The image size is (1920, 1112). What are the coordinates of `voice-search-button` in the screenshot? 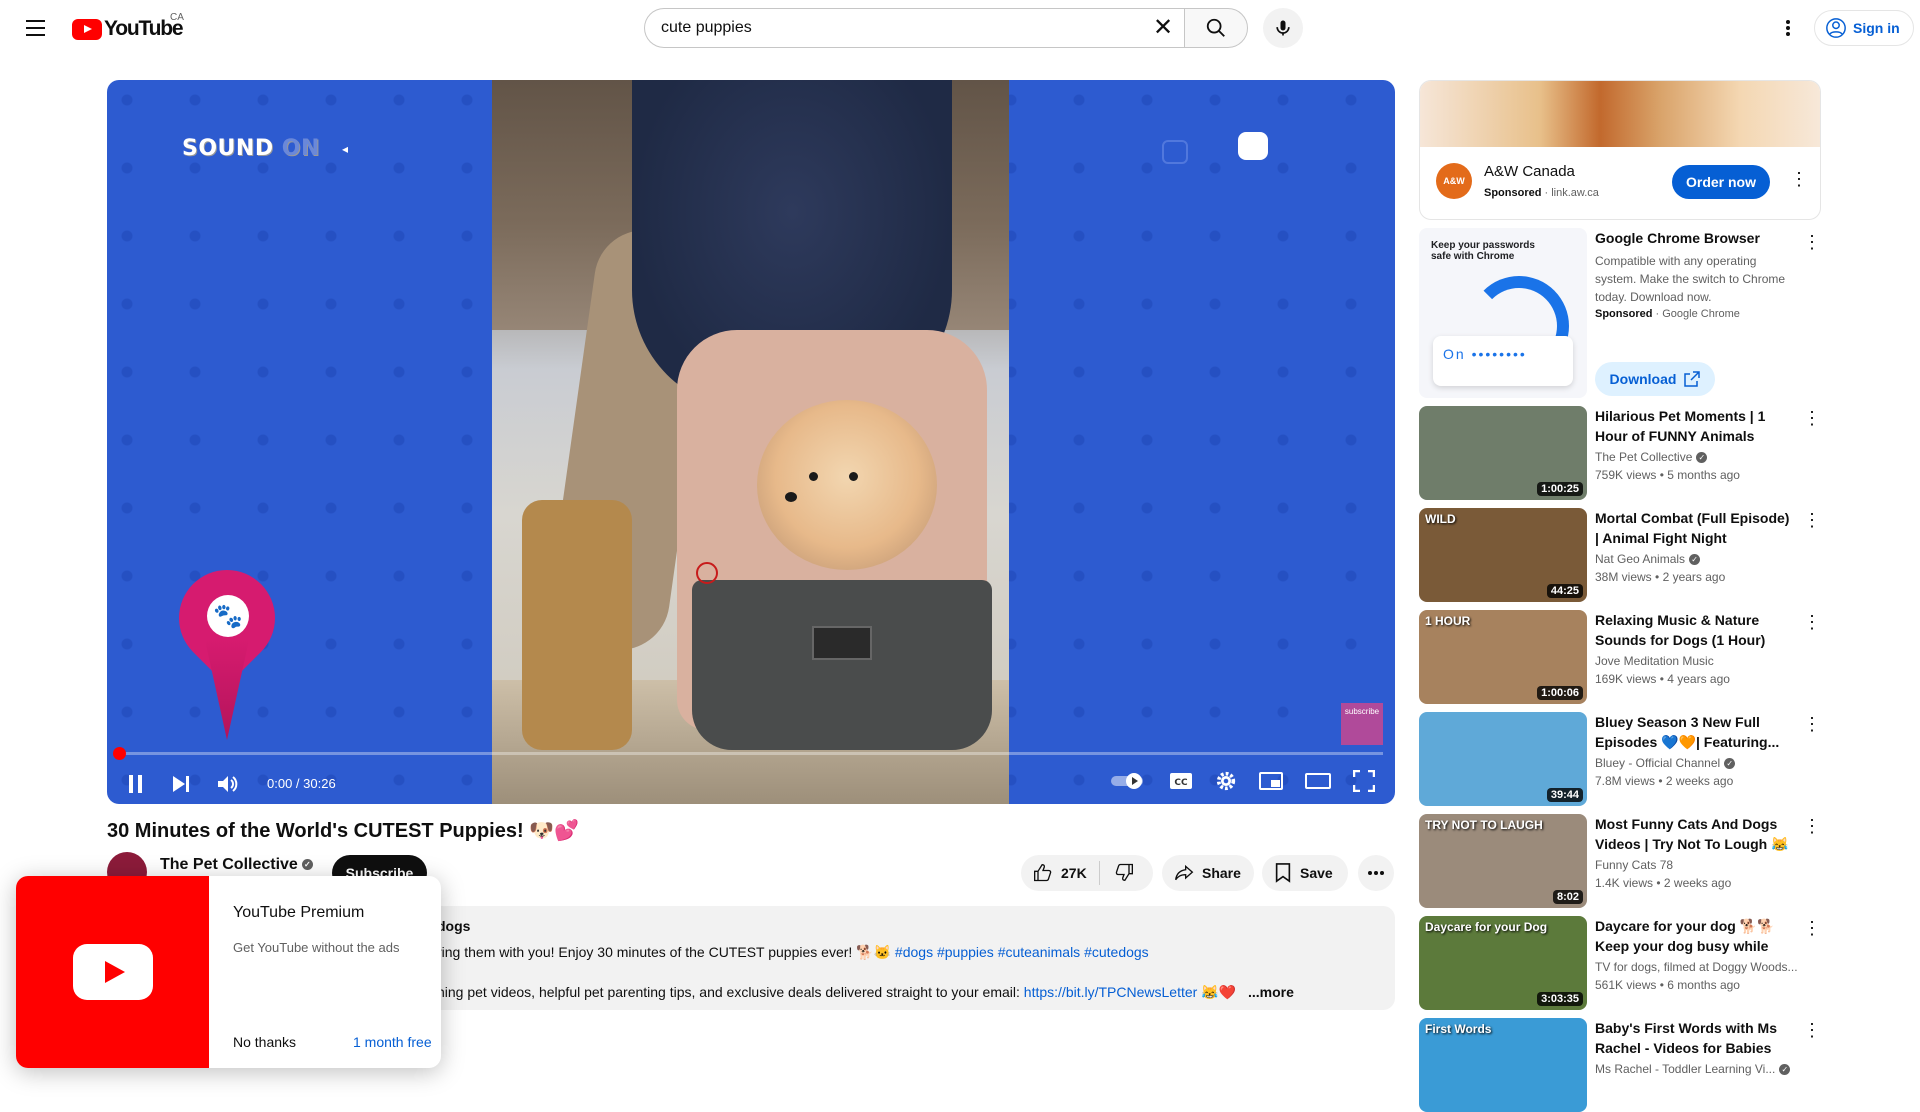 It's located at (1283, 28).